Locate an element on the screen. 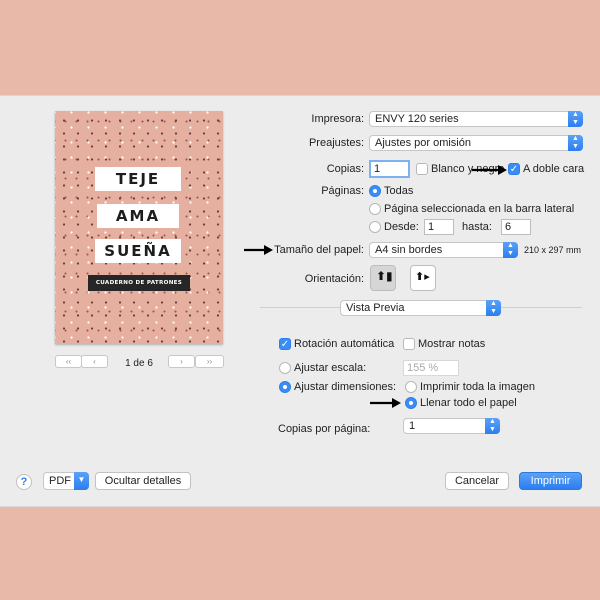 The width and height of the screenshot is (600, 600). bw-checkbox is located at coordinates (422, 169).